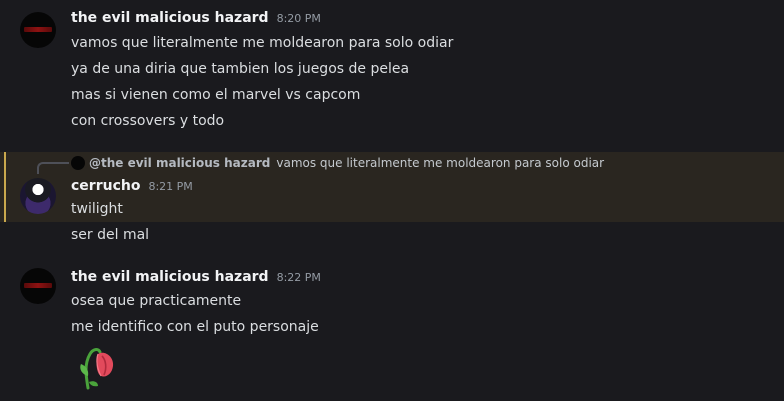  I want to click on message-text: con crossovers y todo, so click(148, 121).